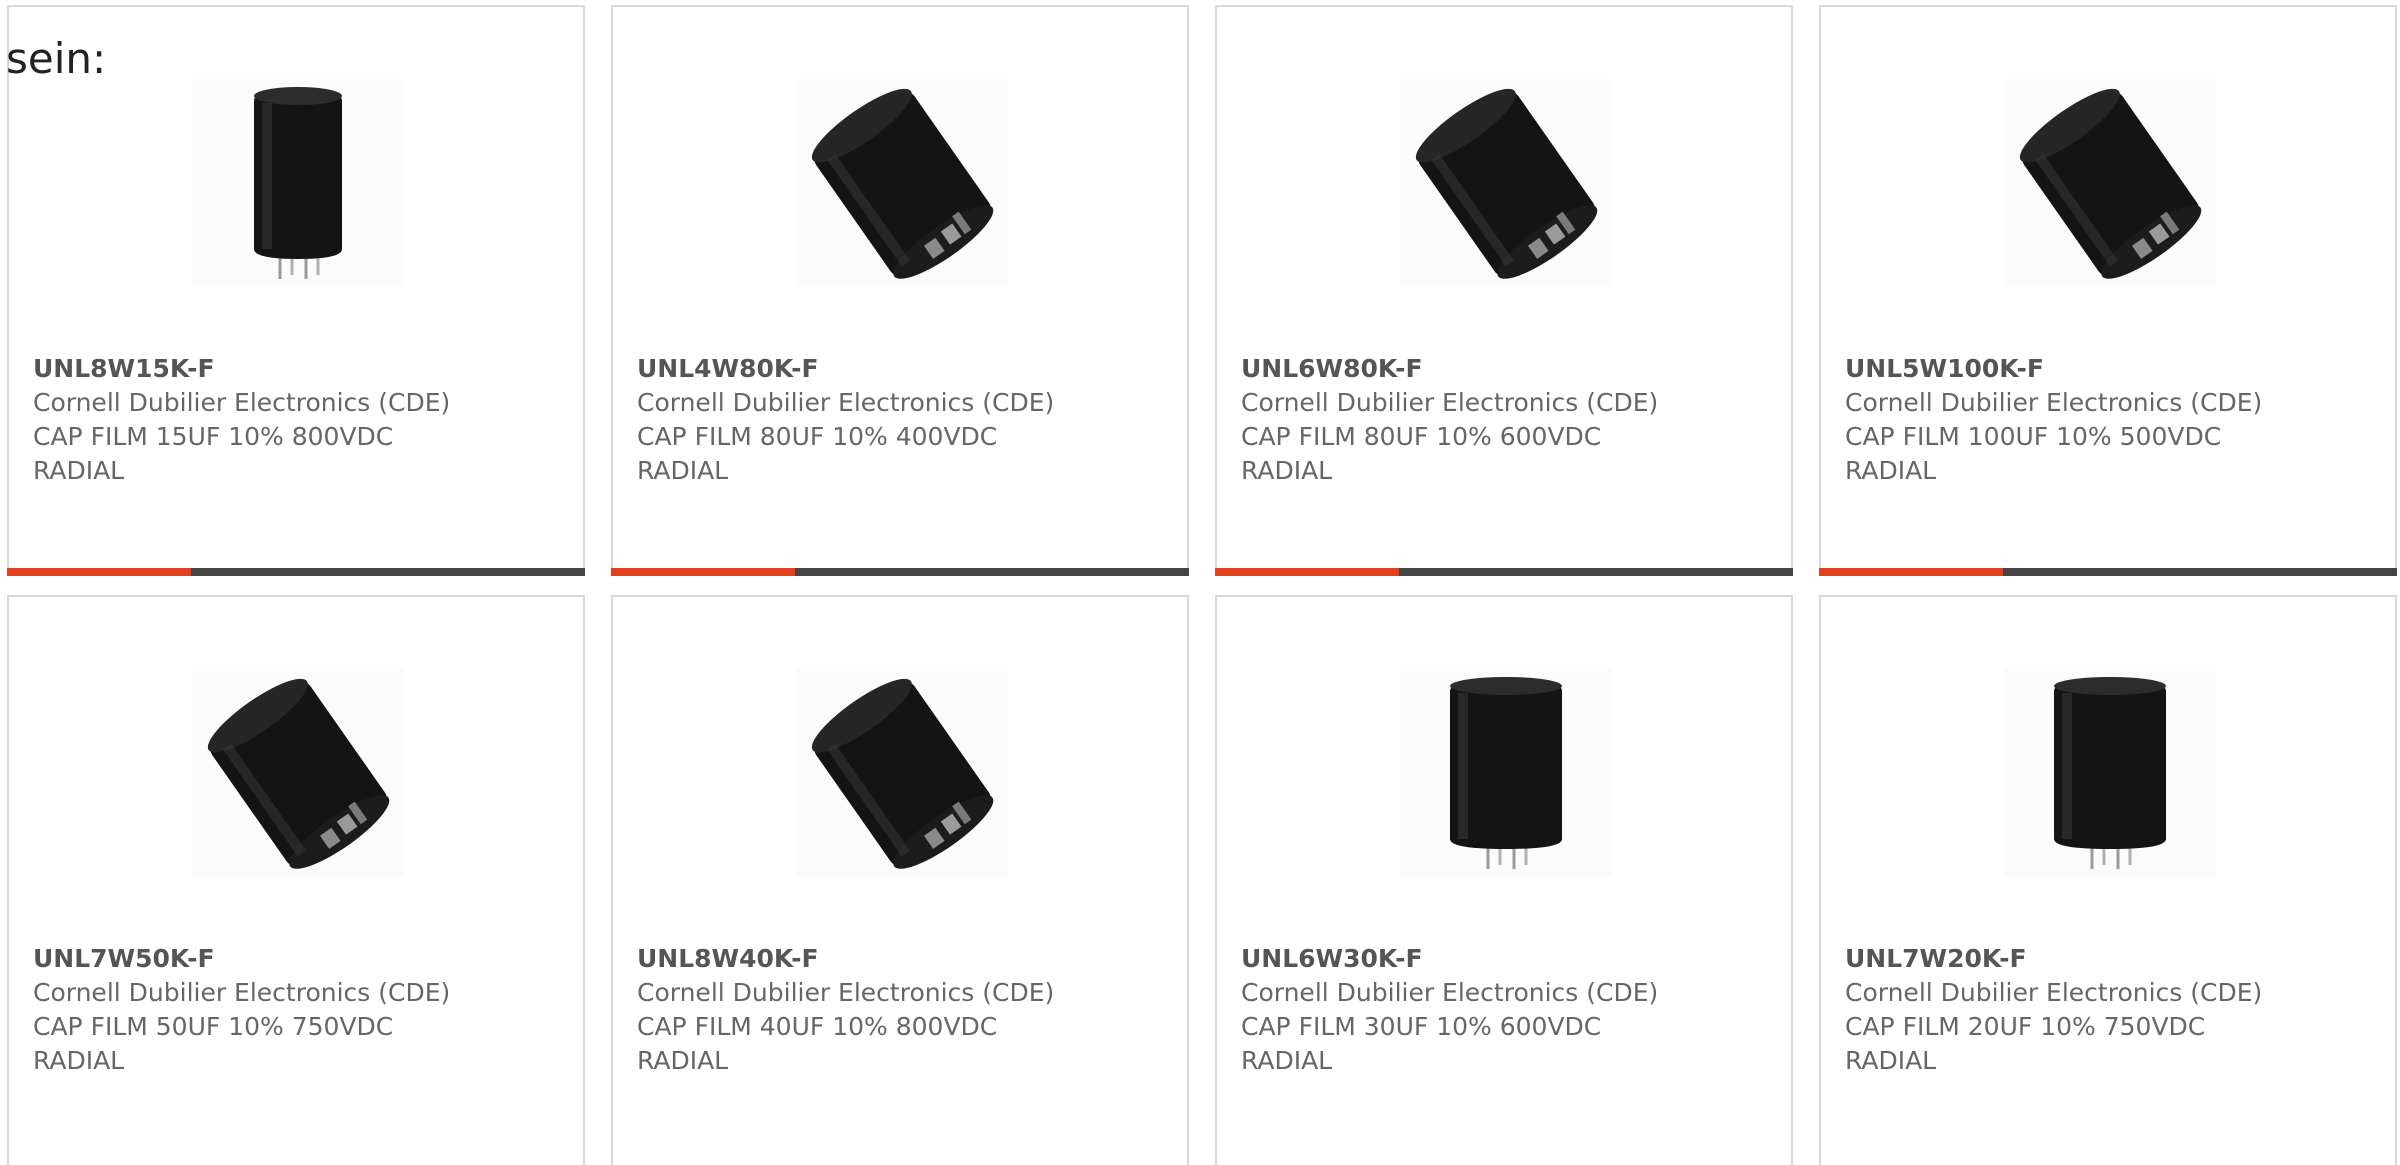 The width and height of the screenshot is (2400, 1165). Describe the element at coordinates (1421, 436) in the screenshot. I see `description: CAP FILM 80UF 10% 600VDC` at that location.